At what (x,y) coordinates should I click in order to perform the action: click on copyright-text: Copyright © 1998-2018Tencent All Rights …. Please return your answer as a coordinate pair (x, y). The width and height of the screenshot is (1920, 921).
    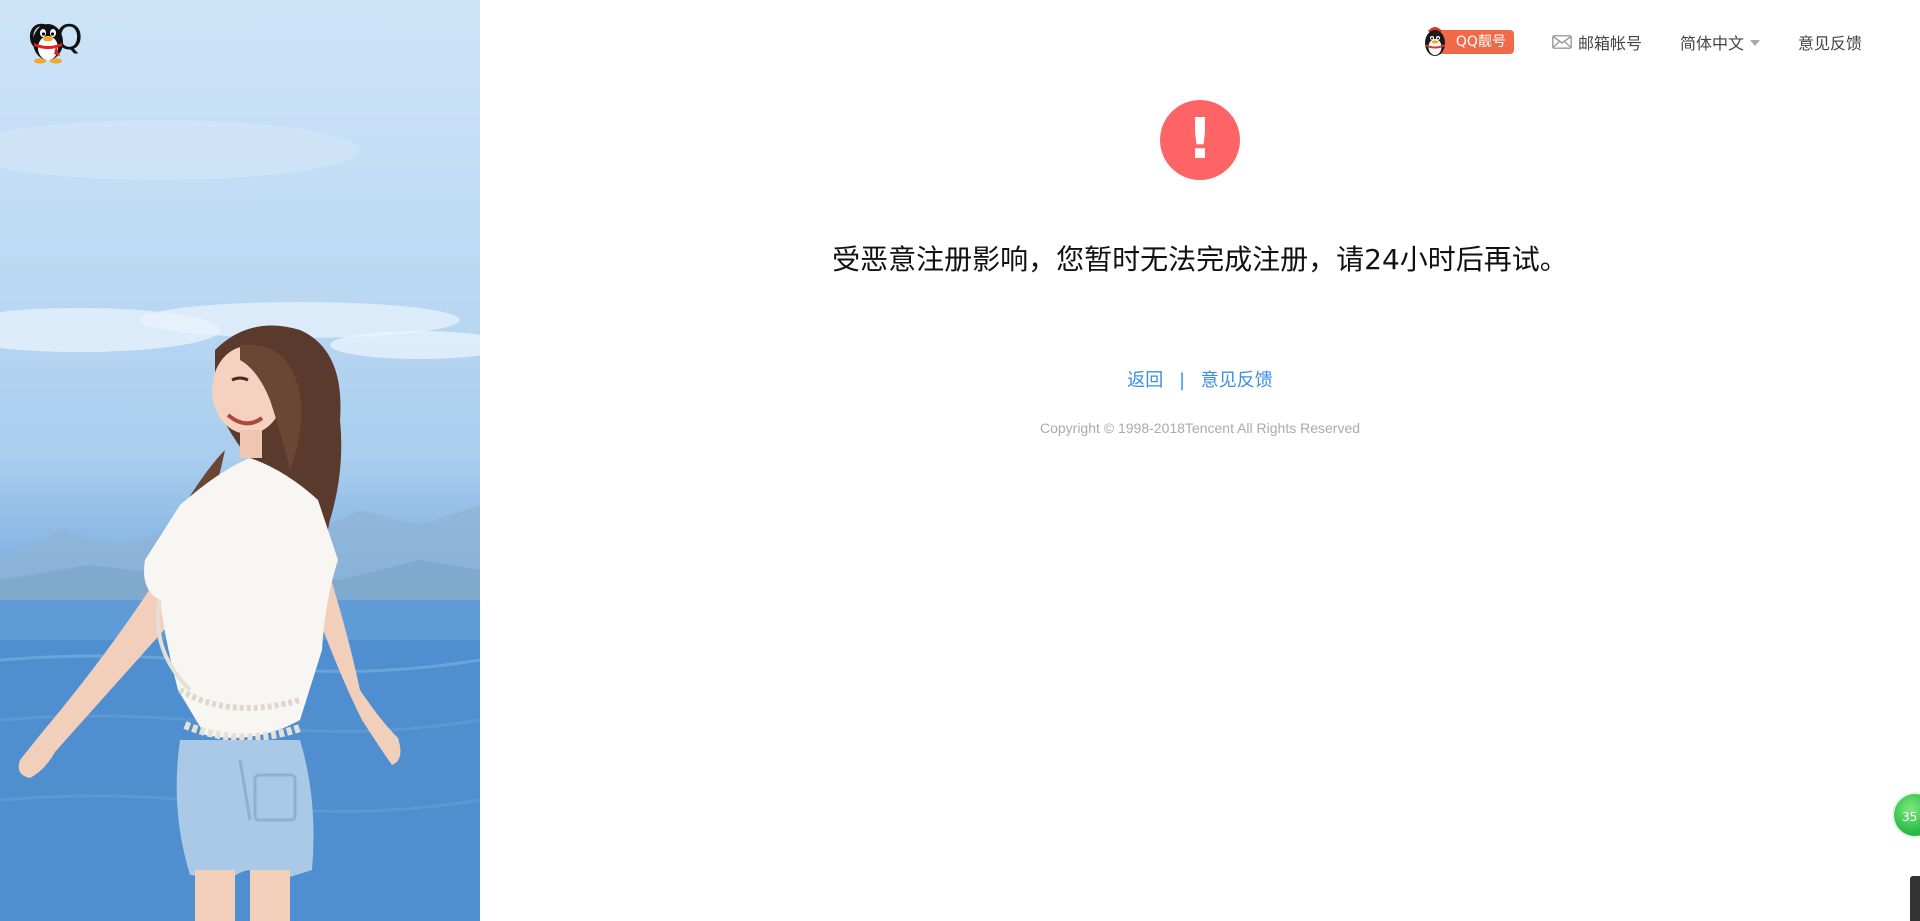
    Looking at the image, I should click on (1200, 428).